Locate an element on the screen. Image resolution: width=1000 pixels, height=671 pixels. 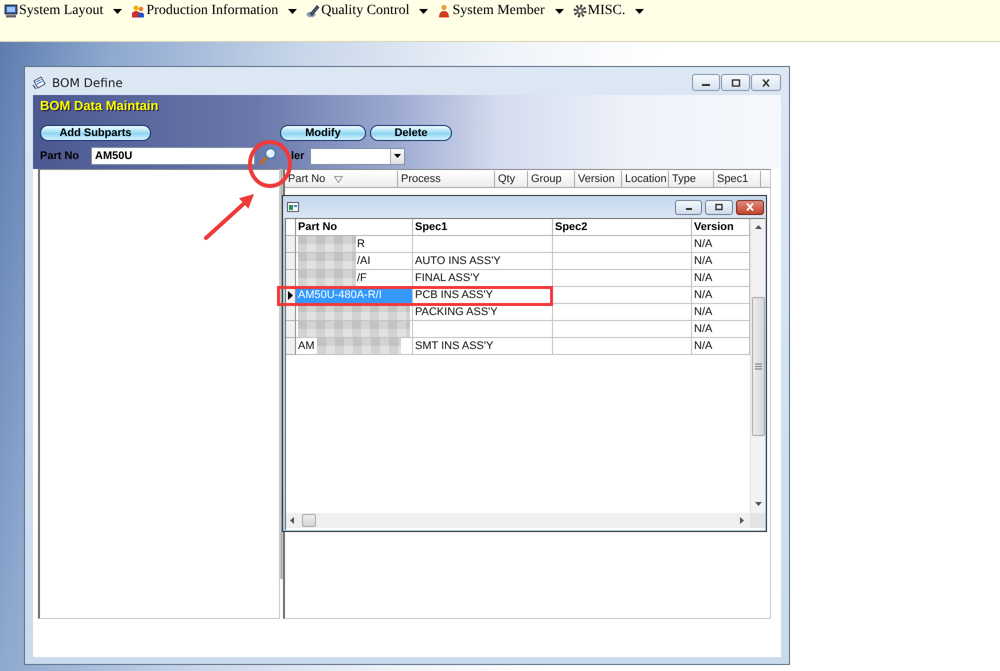
gear-icon is located at coordinates (579, 11).